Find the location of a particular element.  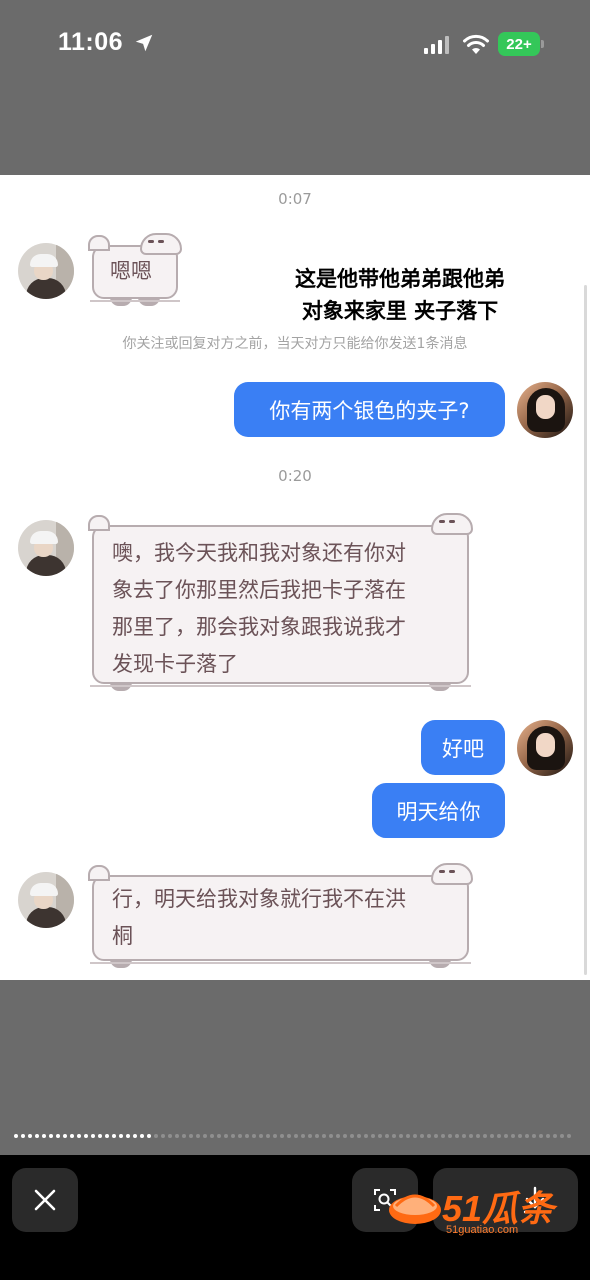

timestamp: 0:07 is located at coordinates (295, 199).